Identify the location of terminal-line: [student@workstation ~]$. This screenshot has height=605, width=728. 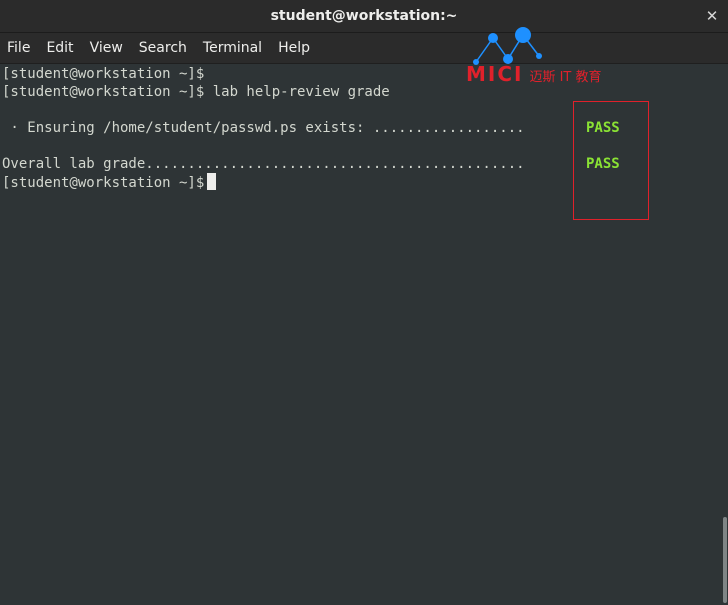
(103, 74).